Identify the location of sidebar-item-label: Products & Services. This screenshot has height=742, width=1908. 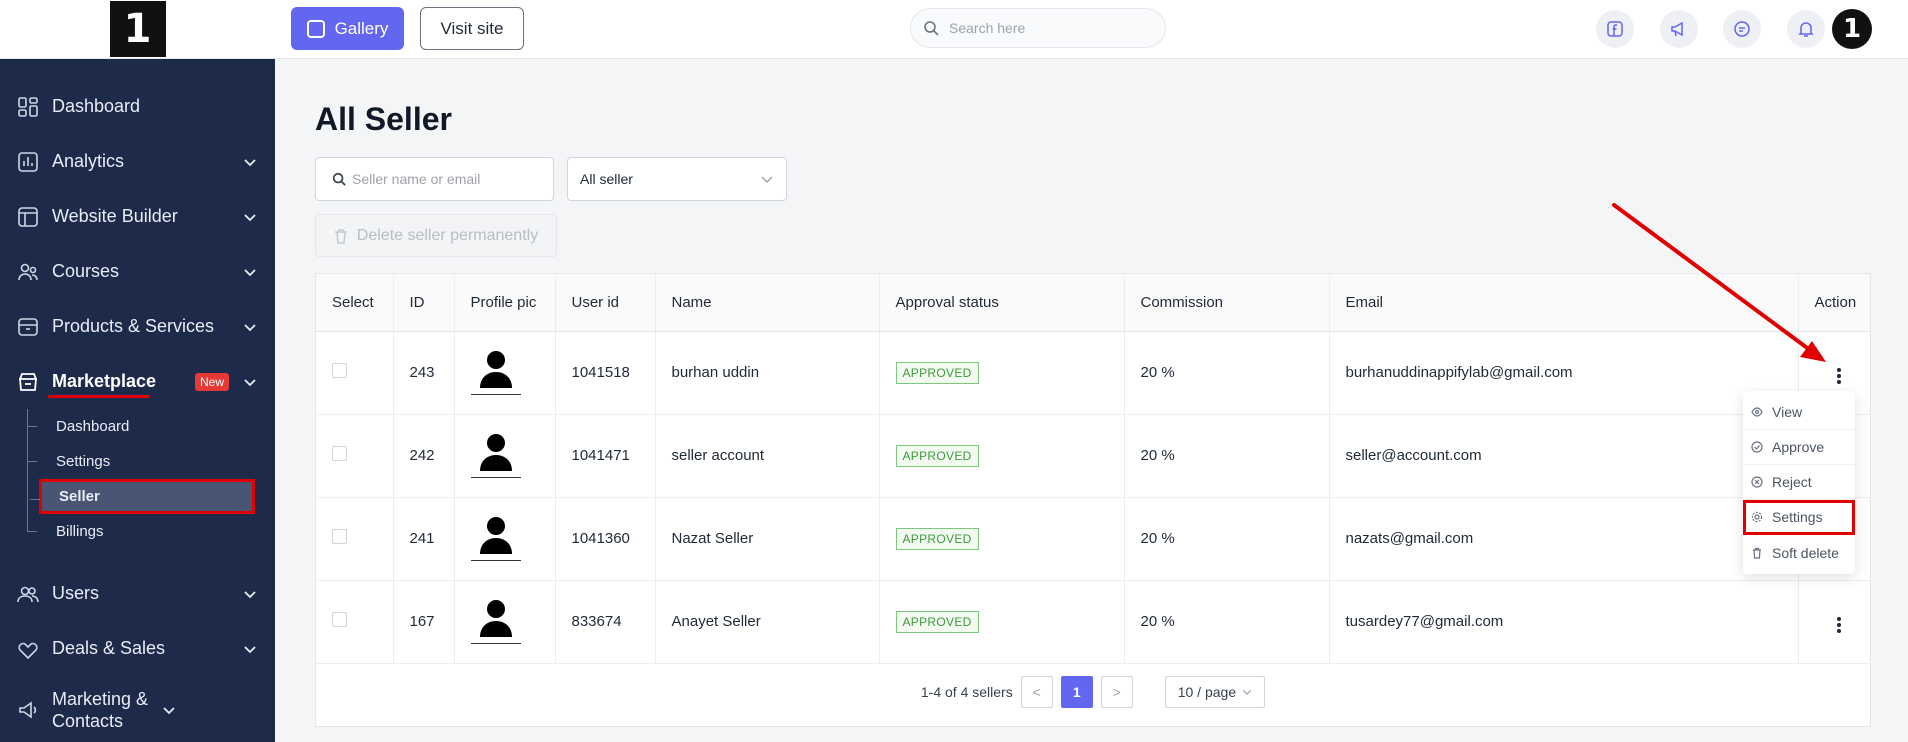
(133, 326).